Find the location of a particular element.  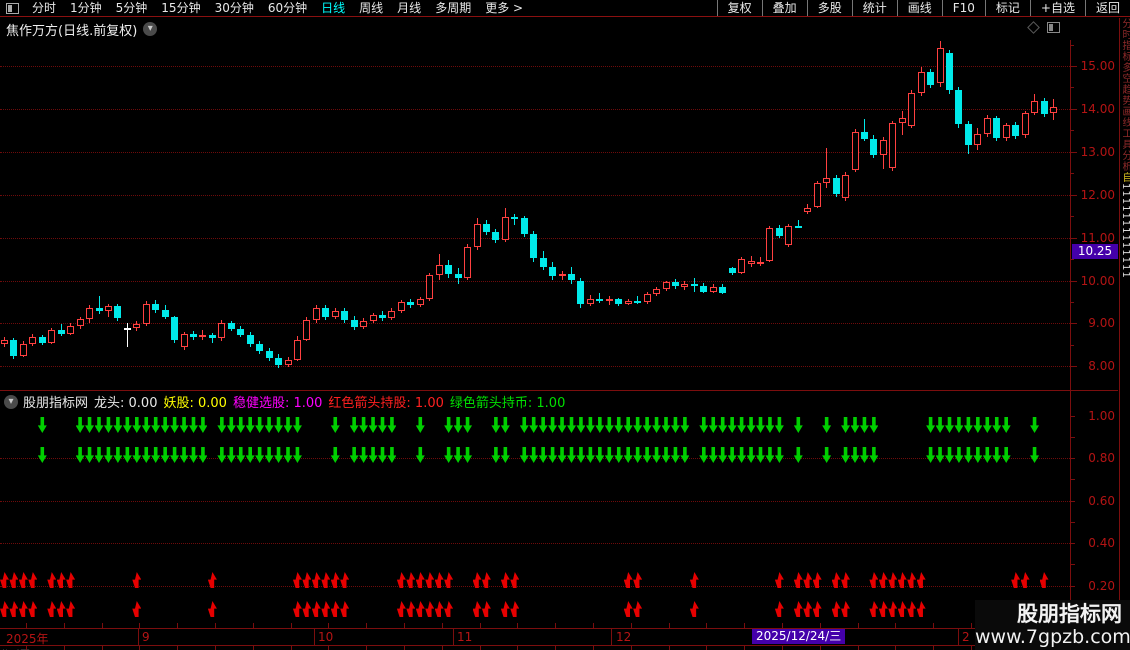

sidebar-tab-label: 自 is located at coordinates (1125, 177).